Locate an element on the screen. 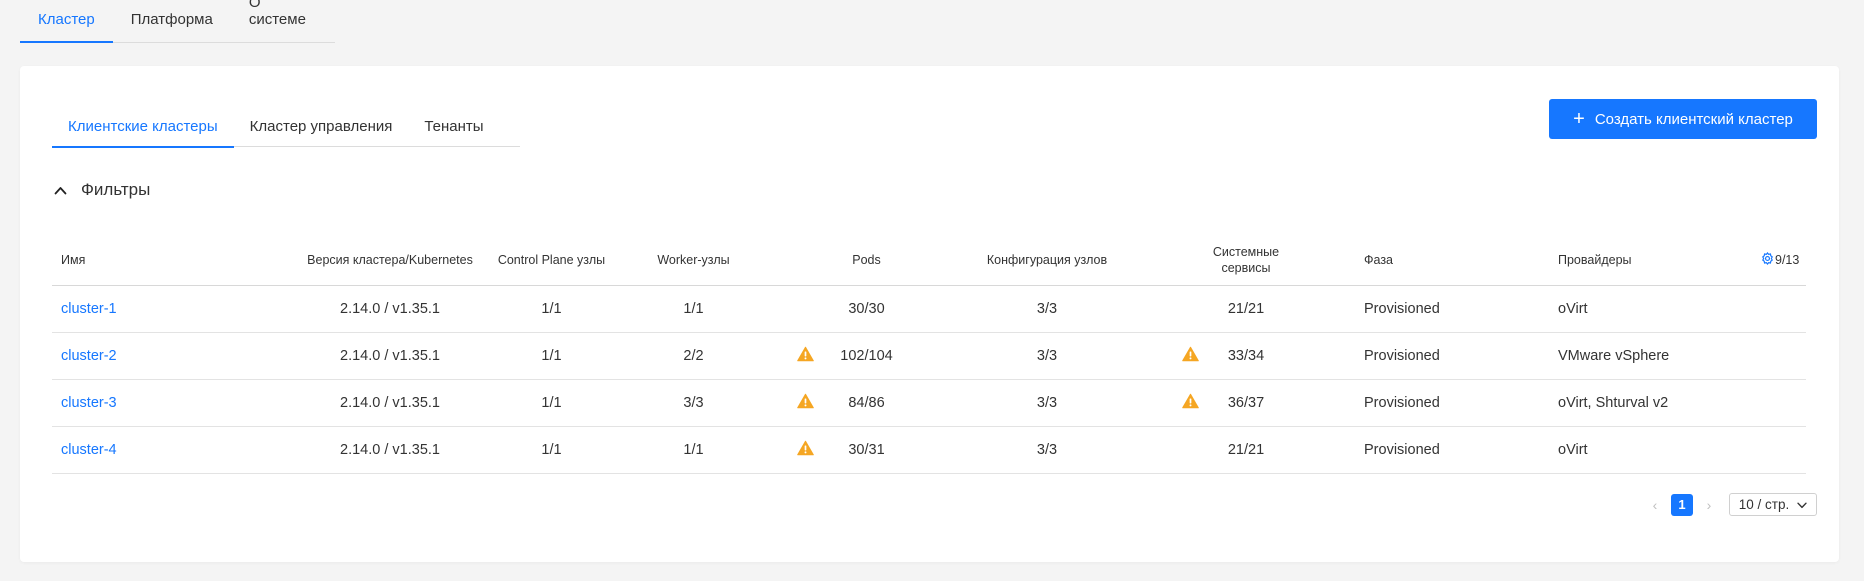 The width and height of the screenshot is (1864, 581). cell-workers: 2/2 is located at coordinates (693, 356).